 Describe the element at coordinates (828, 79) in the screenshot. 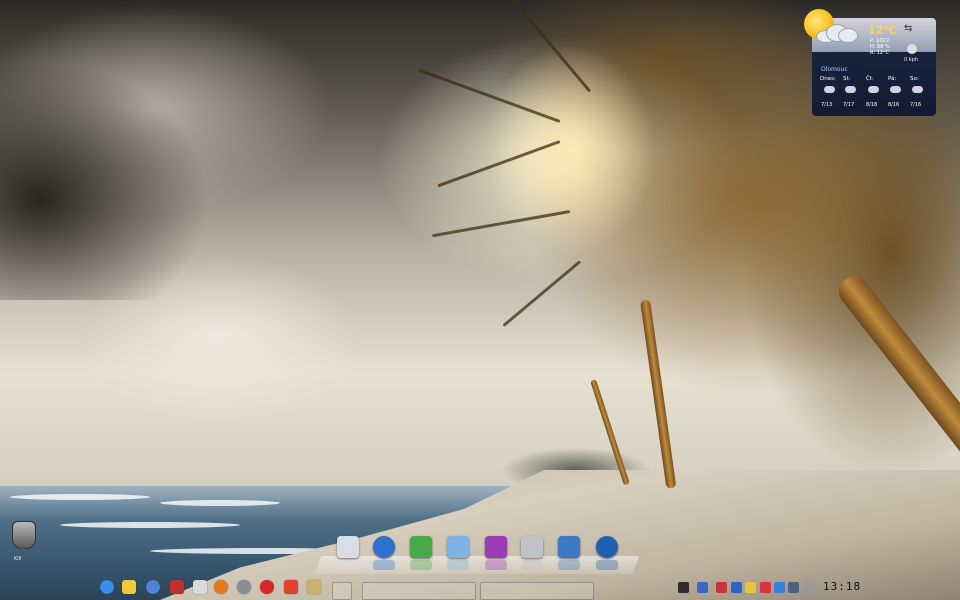

I see `forecast-day: Dnes:` at that location.